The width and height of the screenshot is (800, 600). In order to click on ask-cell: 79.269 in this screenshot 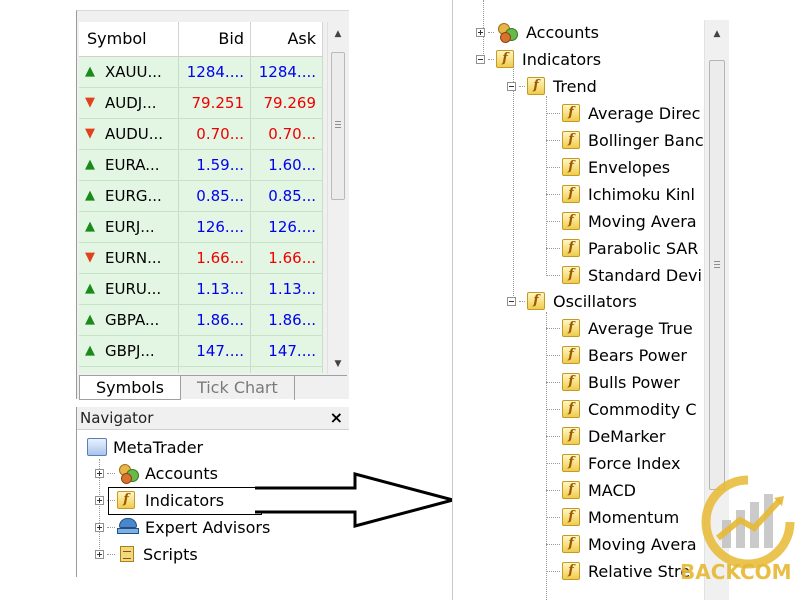, I will do `click(287, 103)`.